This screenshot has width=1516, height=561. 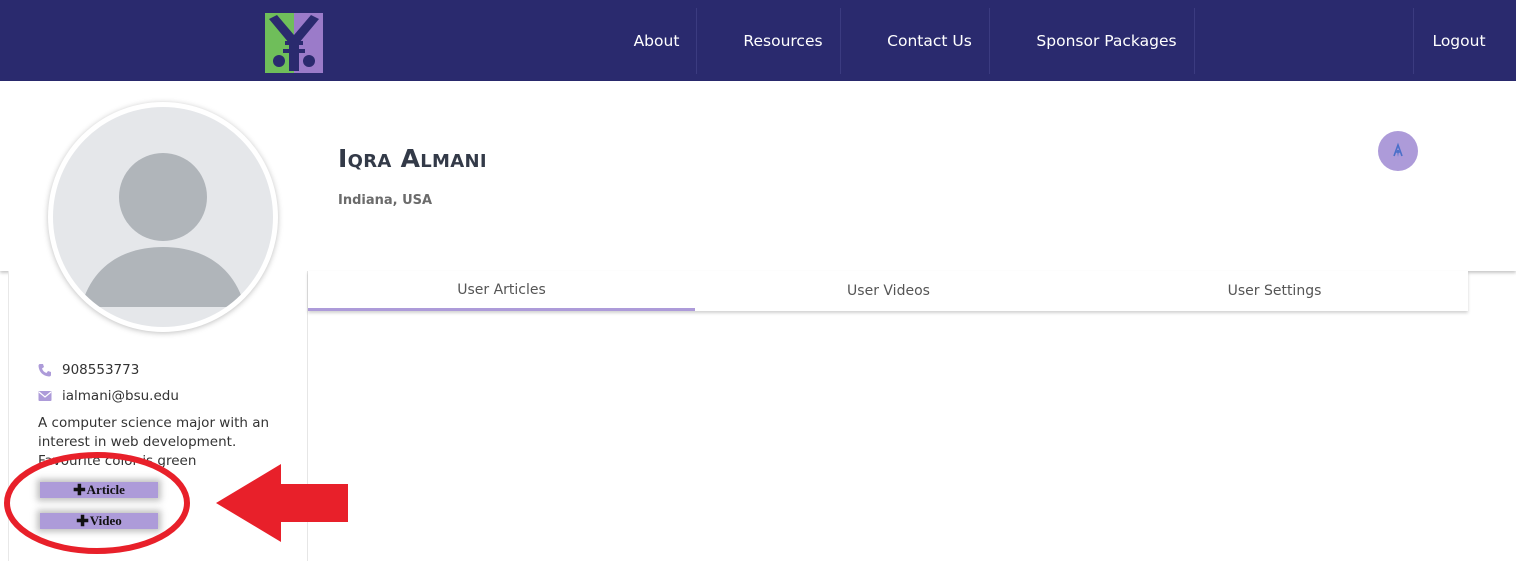 What do you see at coordinates (501, 291) in the screenshot?
I see `tab-user-articles: User Articles` at bounding box center [501, 291].